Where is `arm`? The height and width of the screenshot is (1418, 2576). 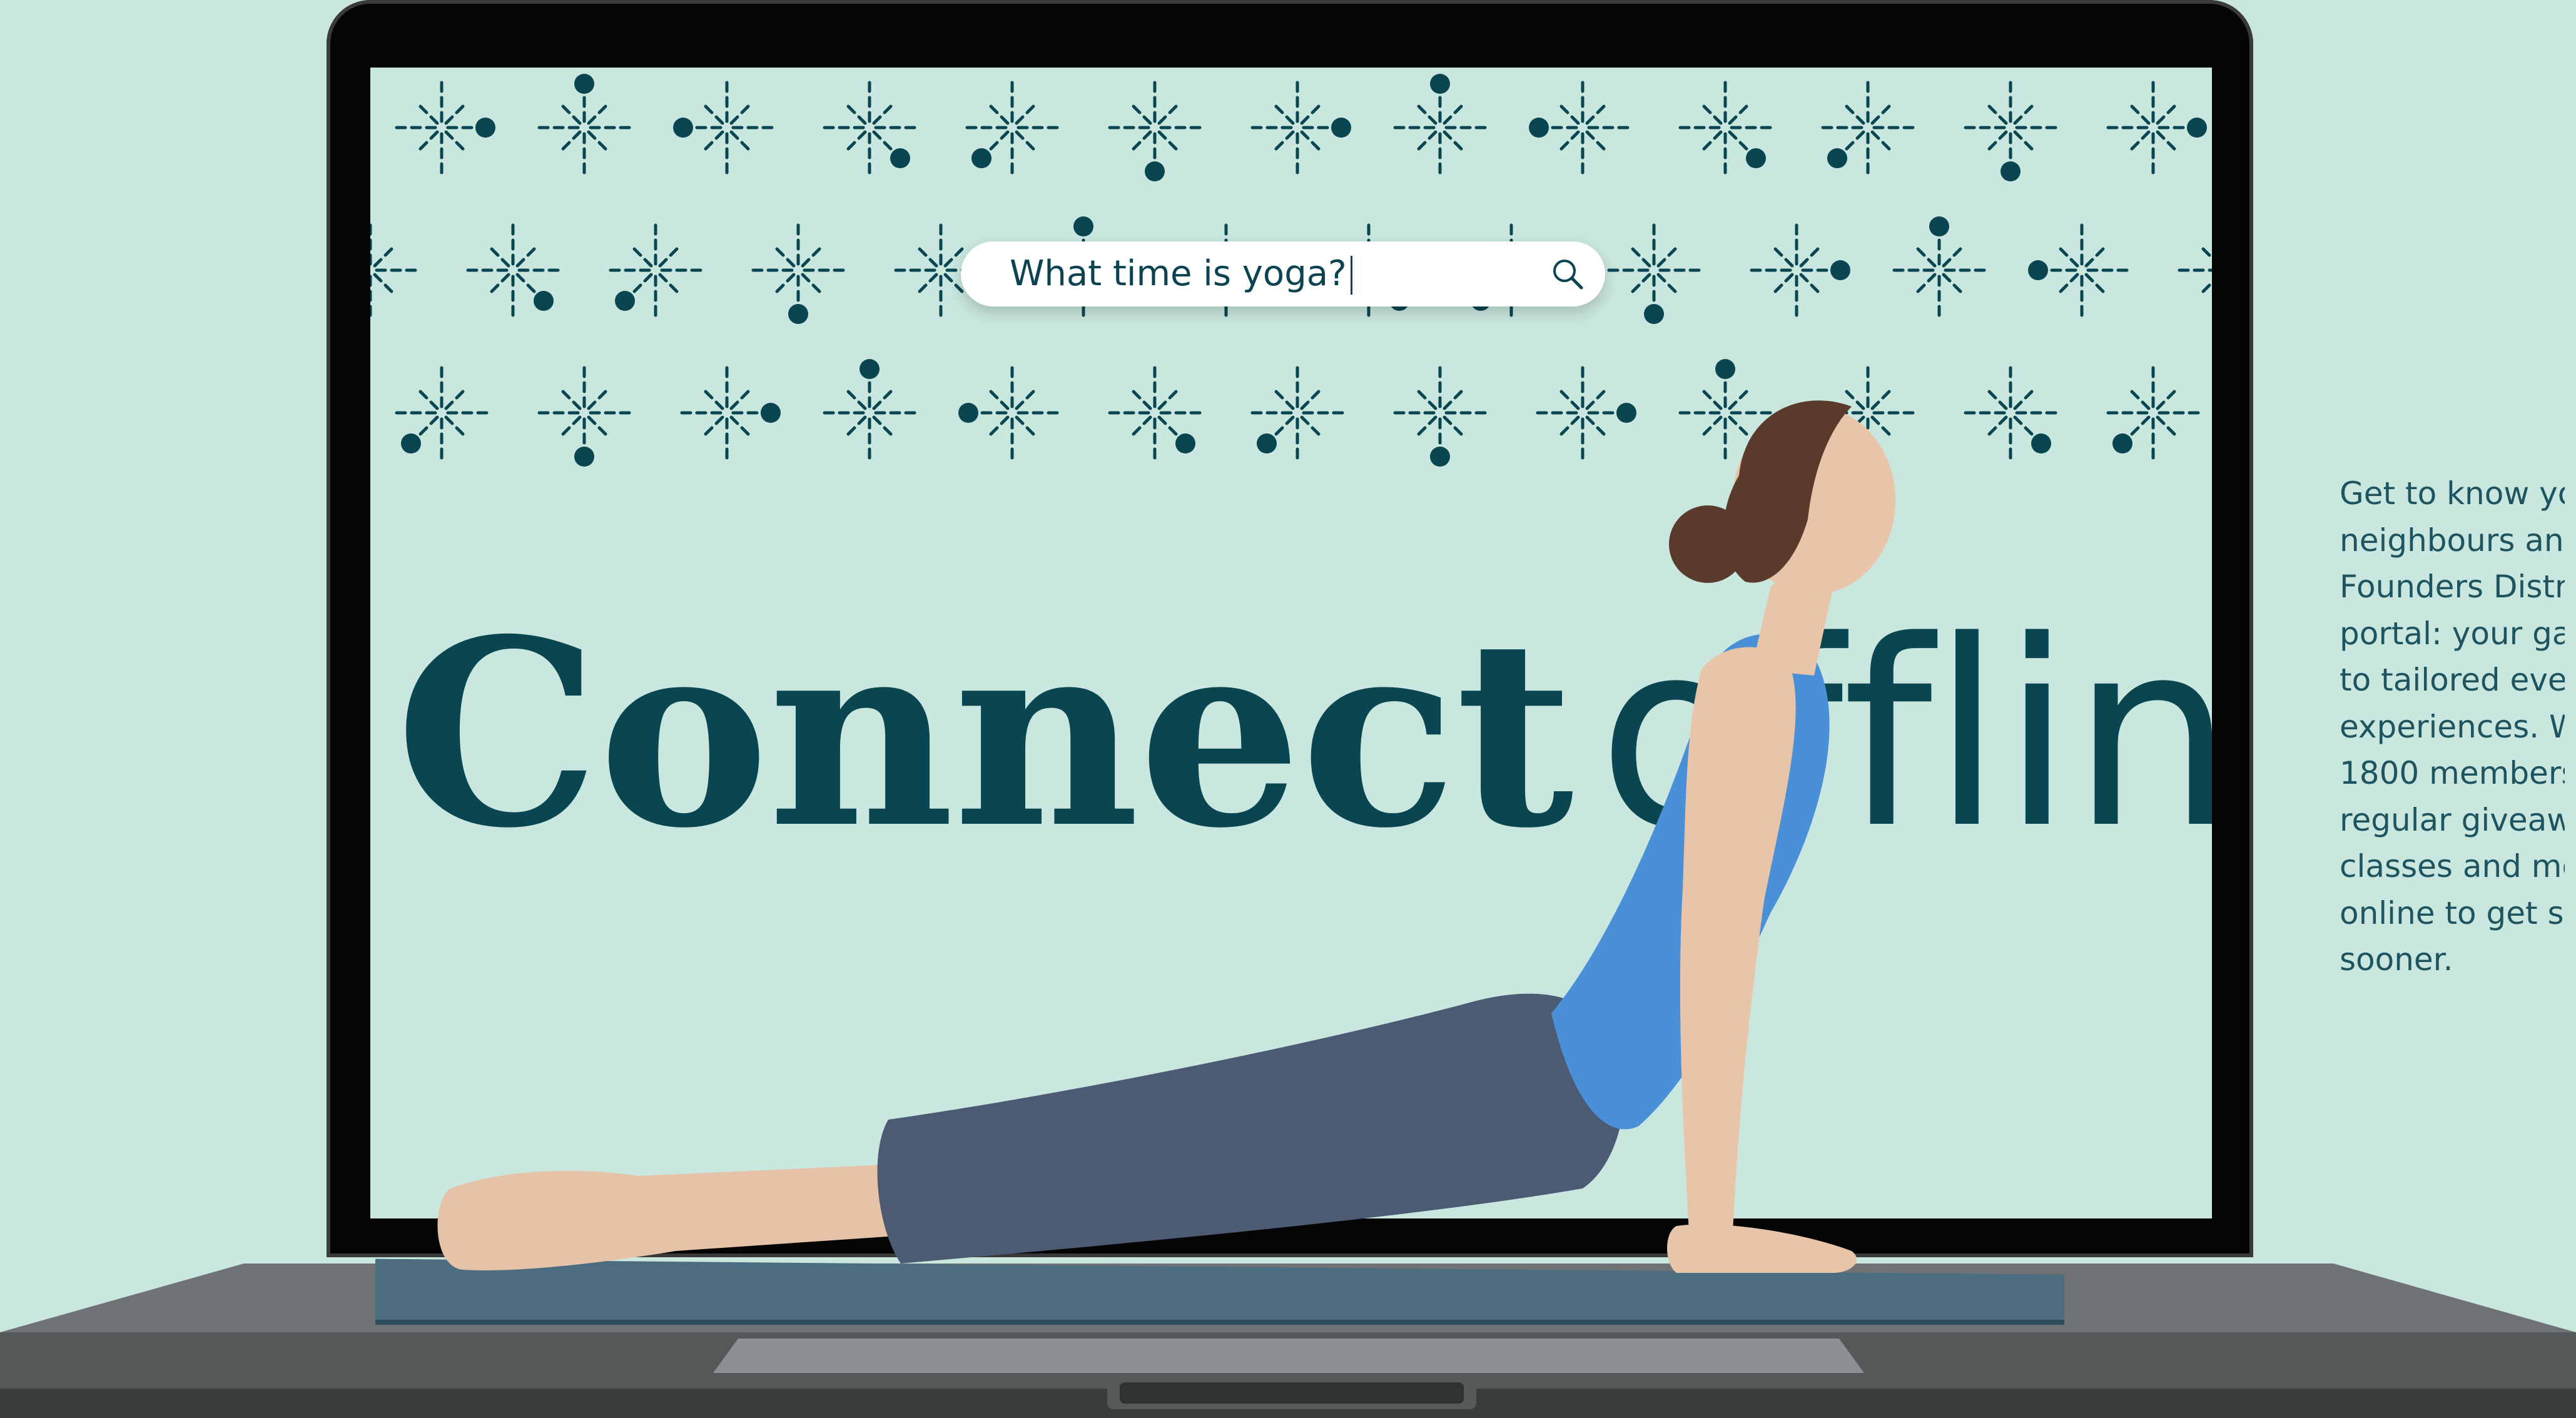
arm is located at coordinates (1738, 939).